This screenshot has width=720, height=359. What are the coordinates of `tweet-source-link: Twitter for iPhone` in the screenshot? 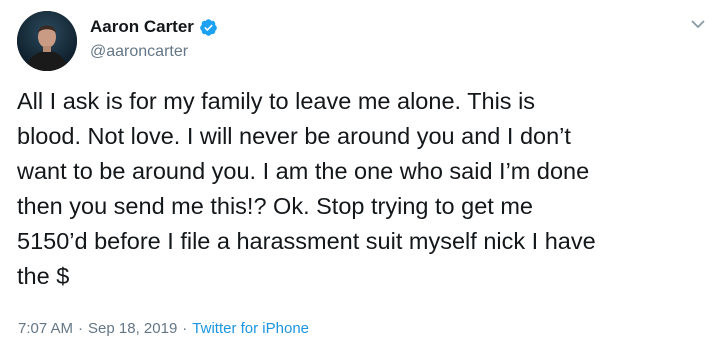 It's located at (250, 328).